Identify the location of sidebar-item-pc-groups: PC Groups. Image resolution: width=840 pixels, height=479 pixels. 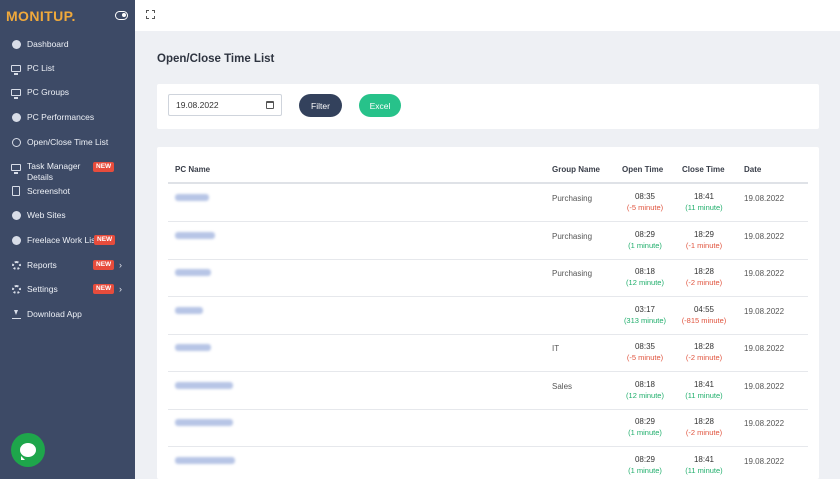
(67, 92).